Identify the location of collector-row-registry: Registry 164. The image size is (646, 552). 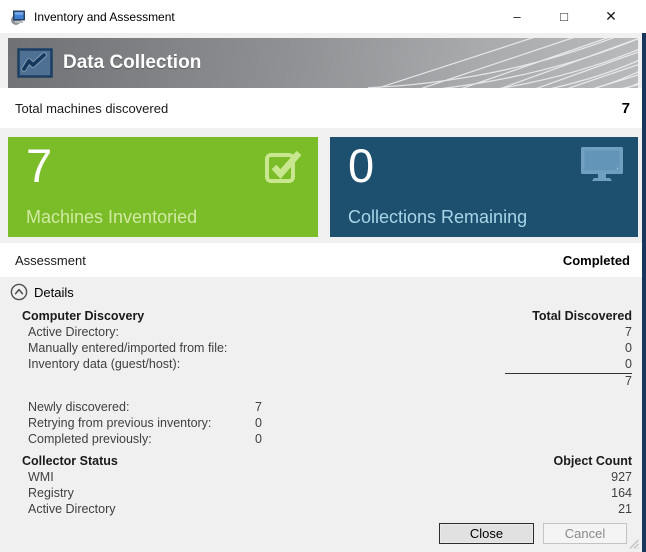
(321, 493).